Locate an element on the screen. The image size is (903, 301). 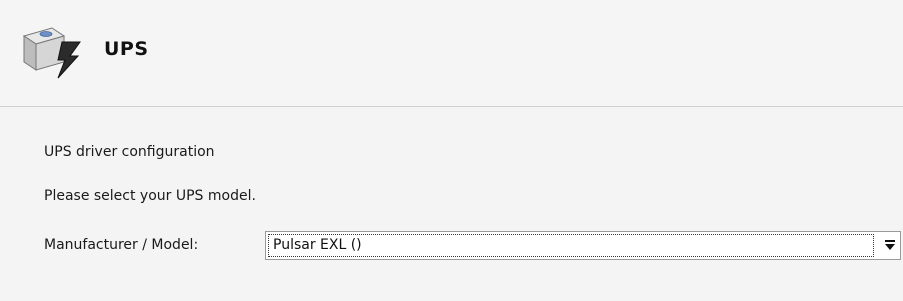
model-label: Manufacturer / Model: is located at coordinates (121, 245).